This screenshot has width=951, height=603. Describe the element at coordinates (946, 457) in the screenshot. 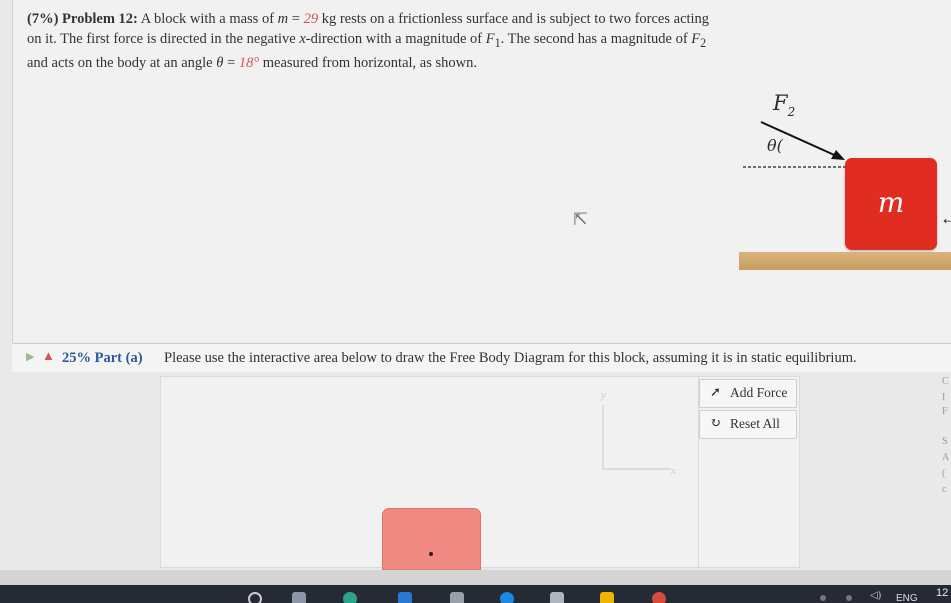

I see `strip-char: A` at that location.